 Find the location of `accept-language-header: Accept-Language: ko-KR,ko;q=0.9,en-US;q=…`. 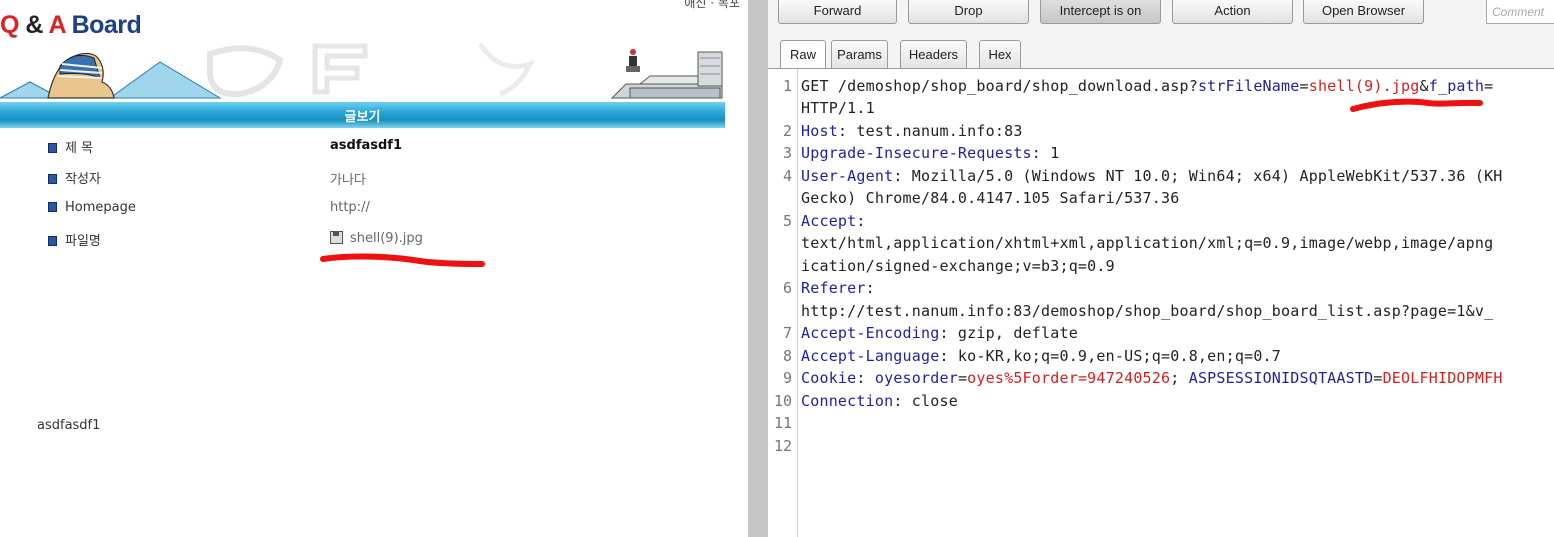

accept-language-header: Accept-Language: ko-KR,ko;q=0.9,en-US;q=… is located at coordinates (1041, 356).